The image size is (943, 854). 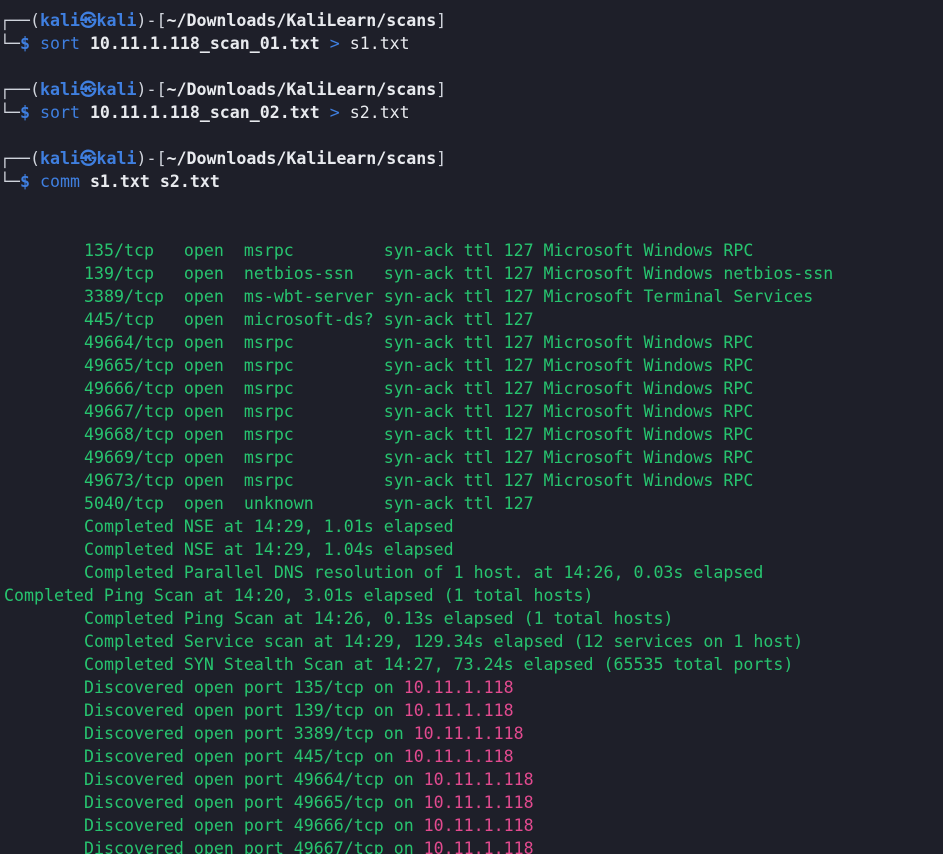 What do you see at coordinates (59, 181) in the screenshot?
I see `command-name: comm` at bounding box center [59, 181].